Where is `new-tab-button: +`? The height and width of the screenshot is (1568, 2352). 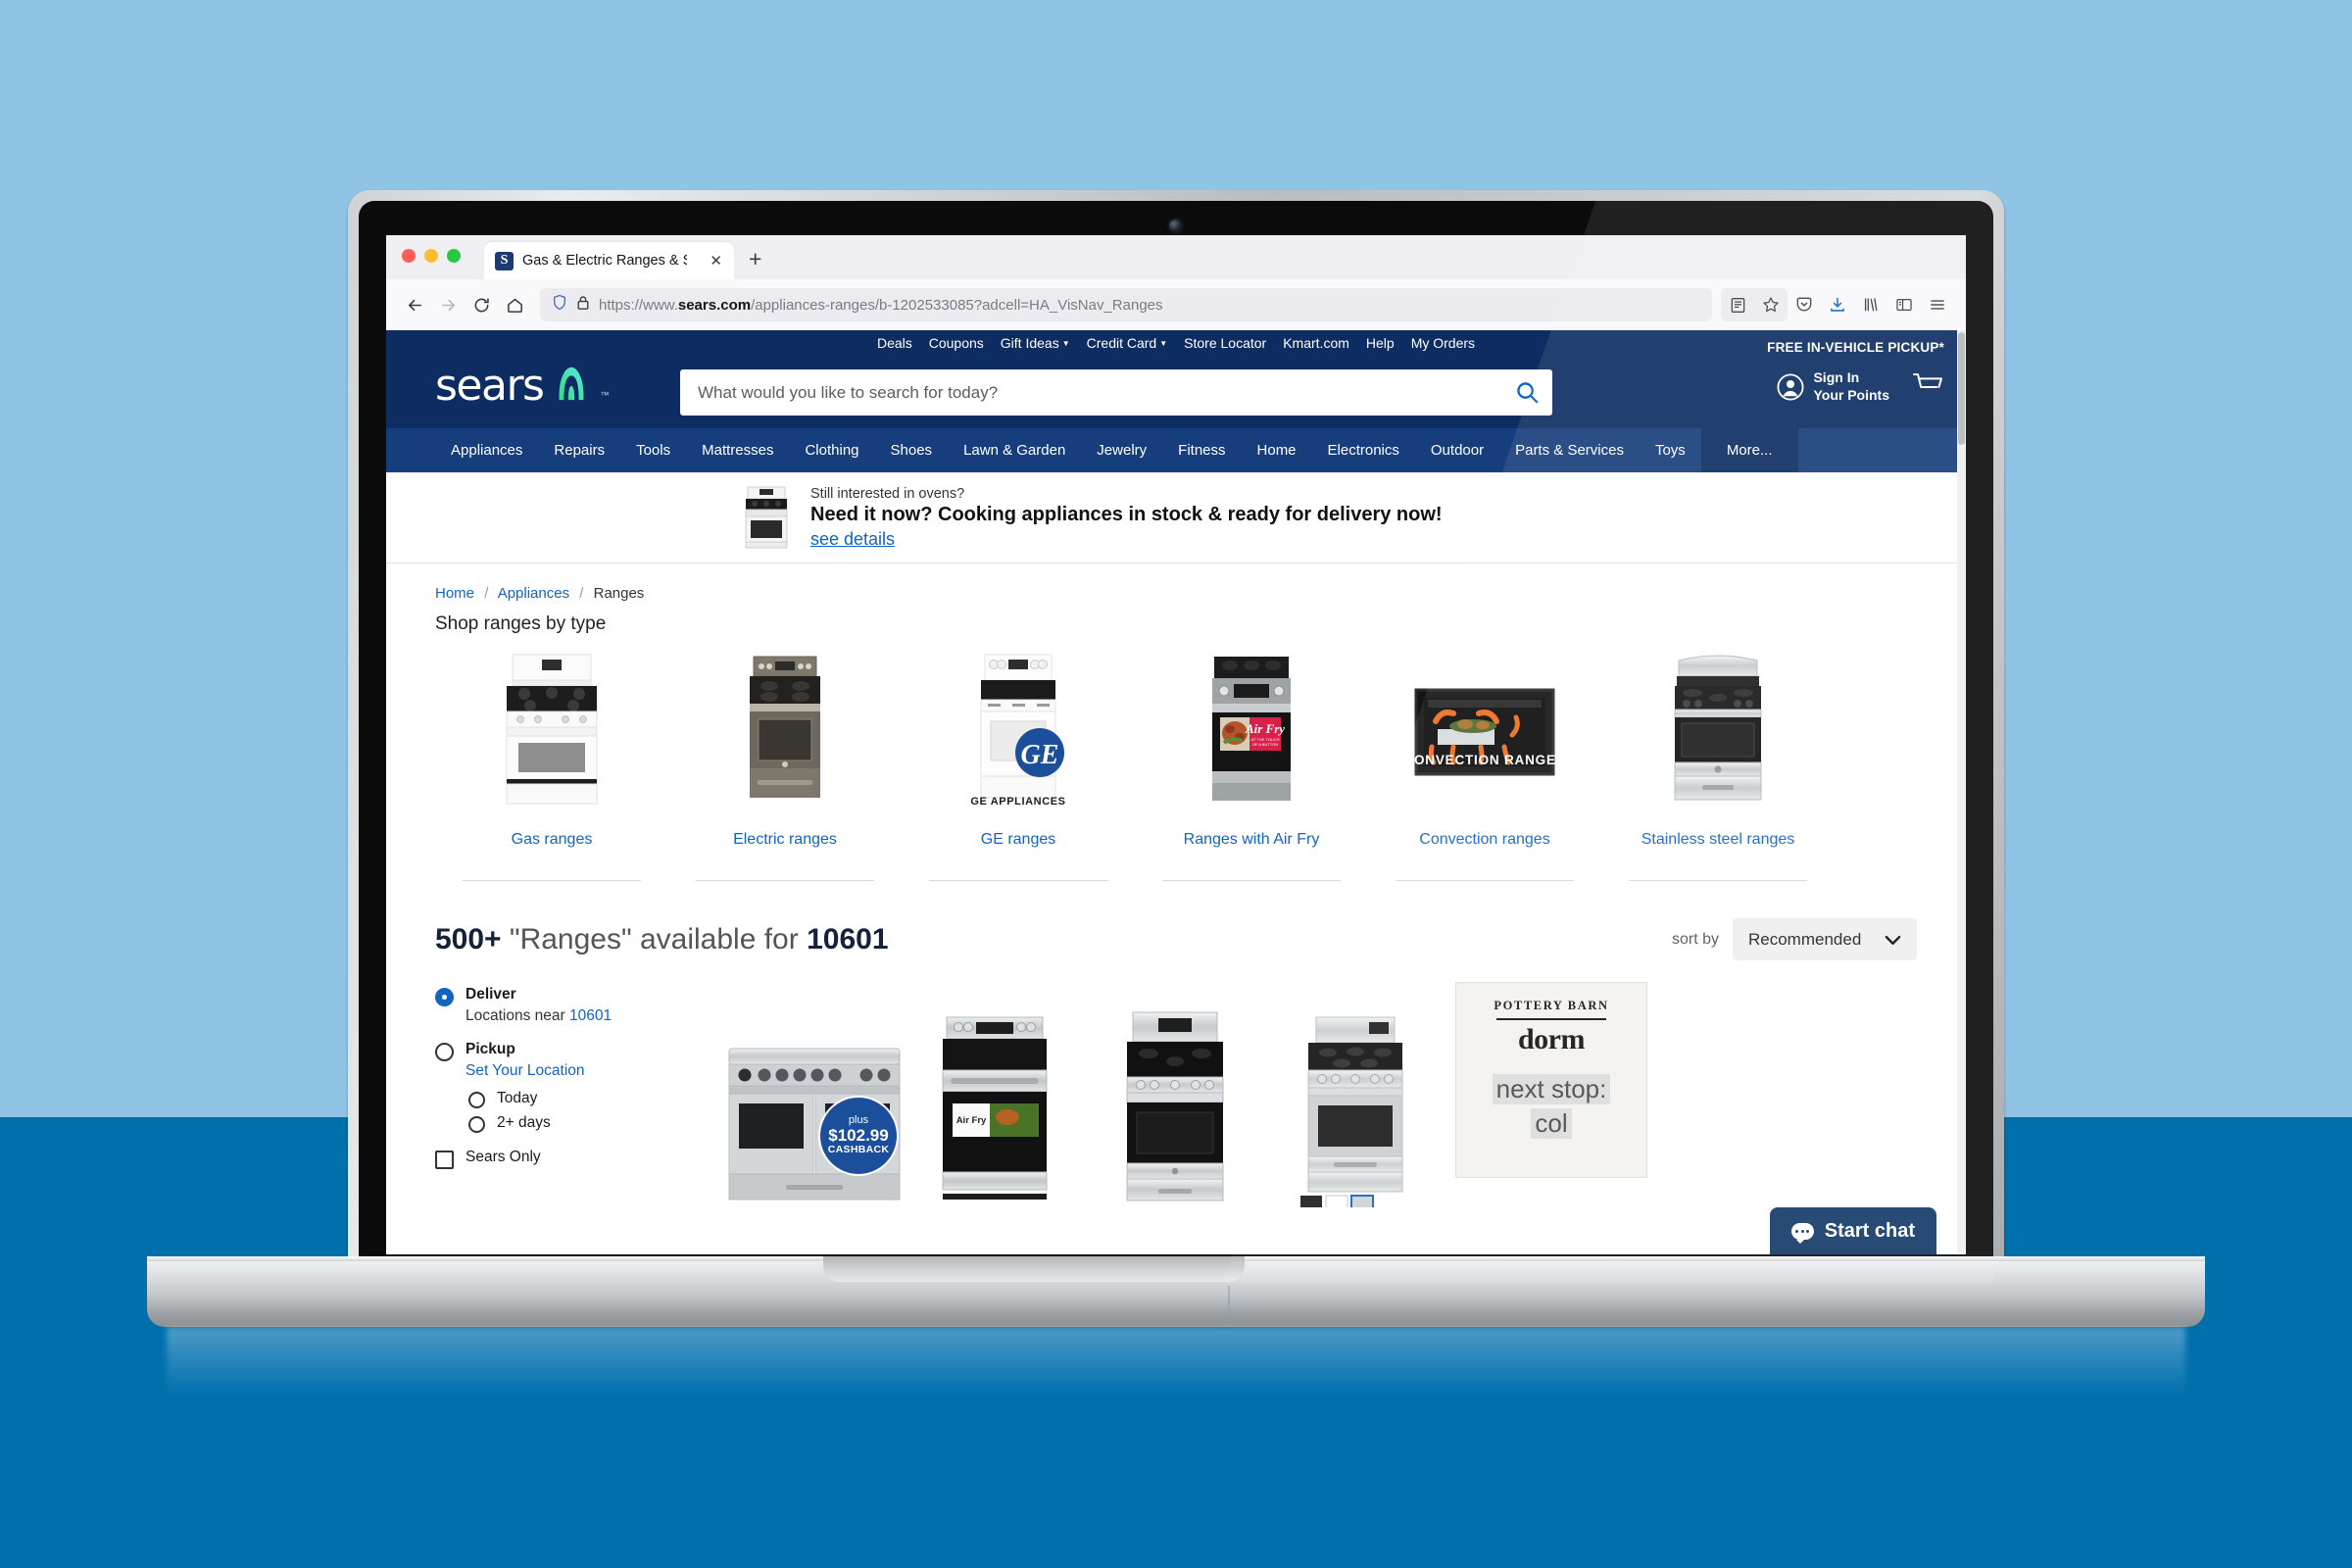
new-tab-button: + is located at coordinates (755, 259).